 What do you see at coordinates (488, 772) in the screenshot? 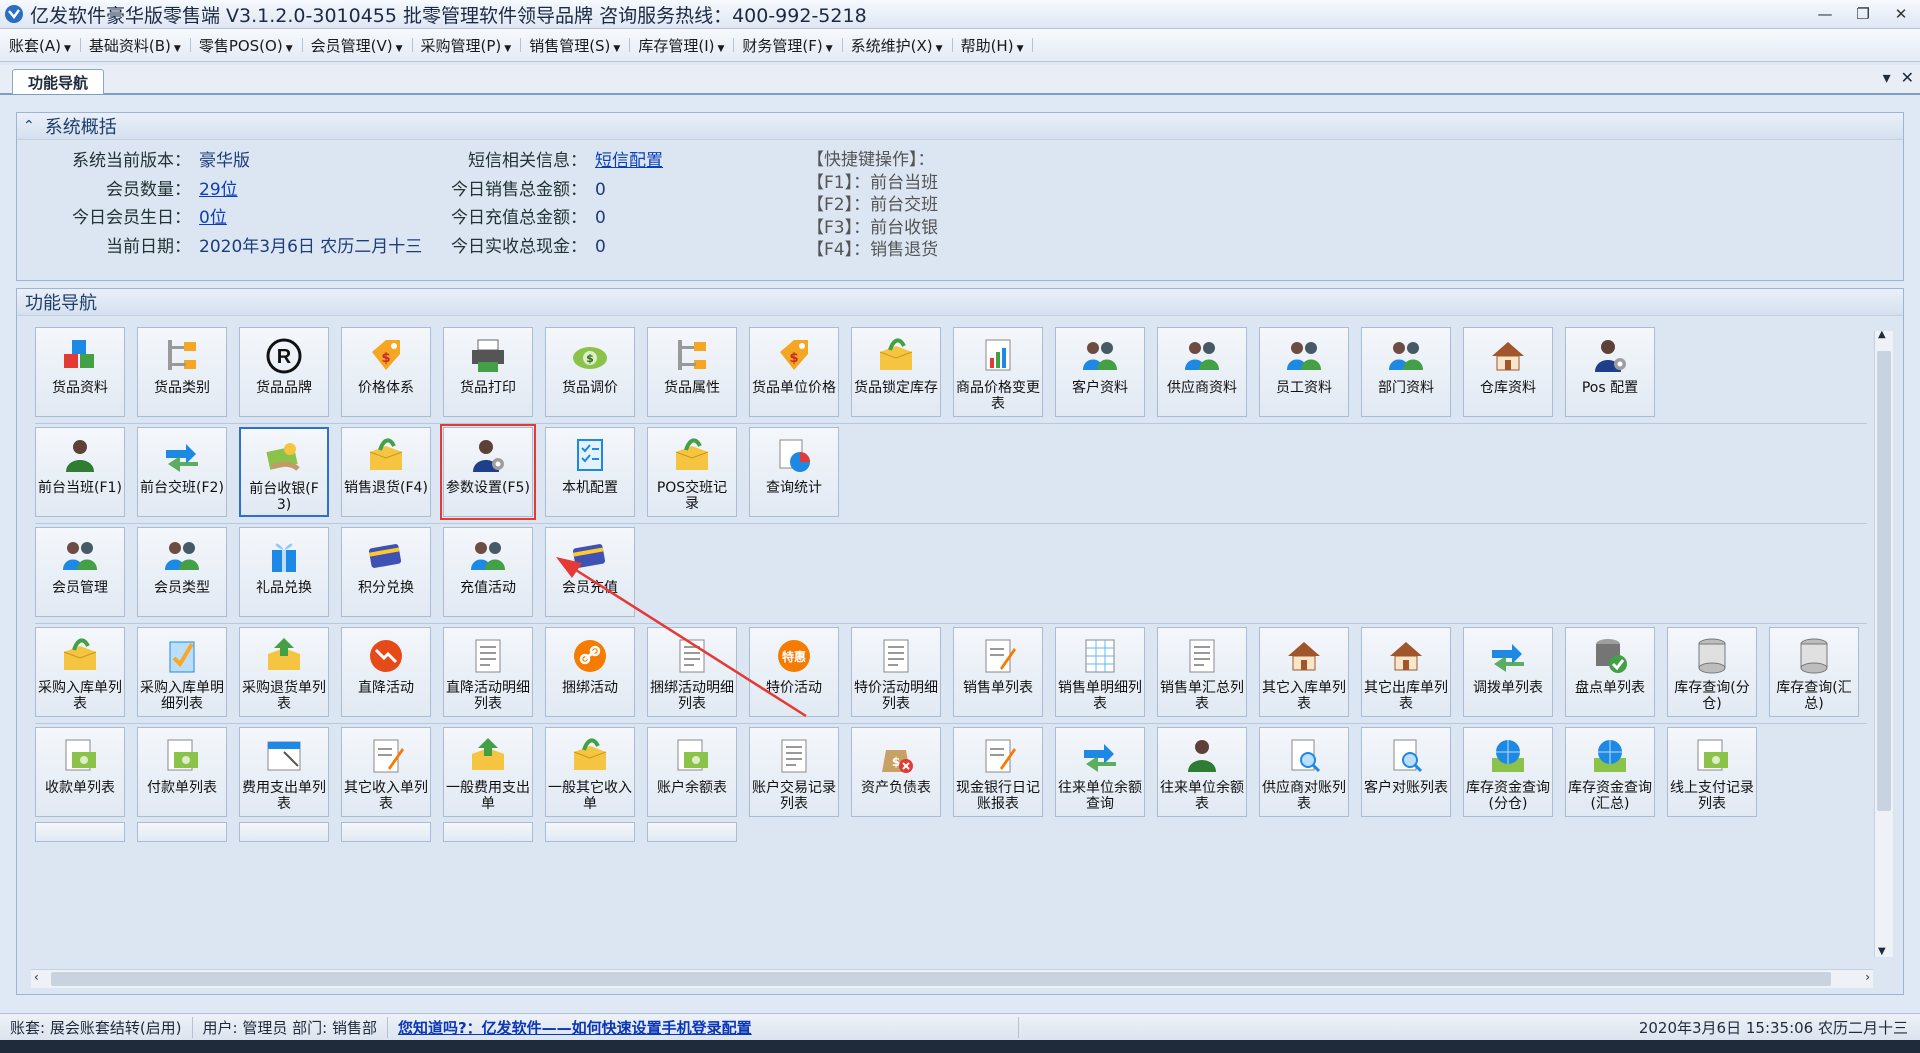
I see `function-tile-4-4: 一般费用支出单` at bounding box center [488, 772].